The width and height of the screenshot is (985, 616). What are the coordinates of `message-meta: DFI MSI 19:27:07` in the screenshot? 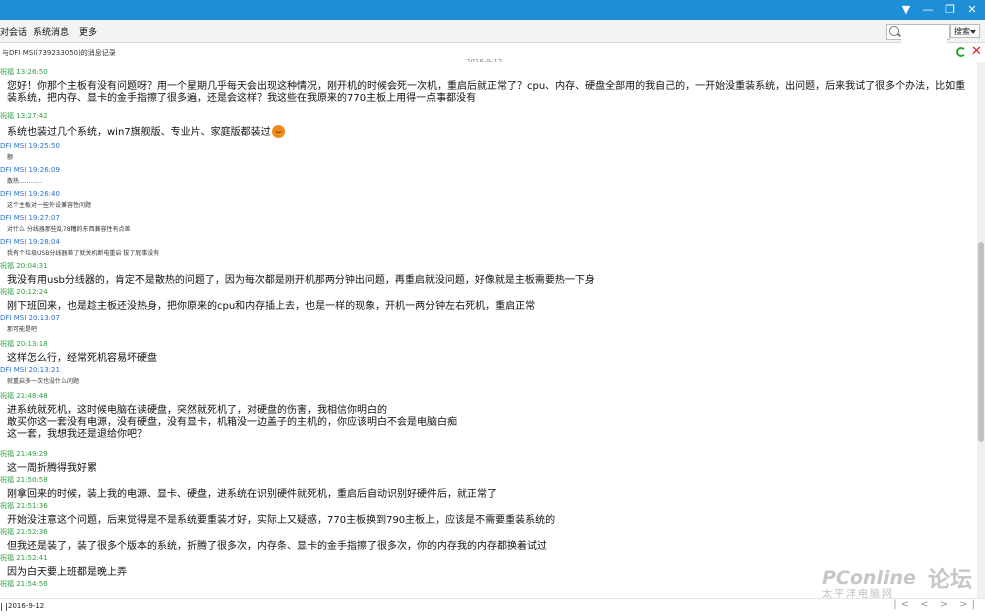 It's located at (65, 218).